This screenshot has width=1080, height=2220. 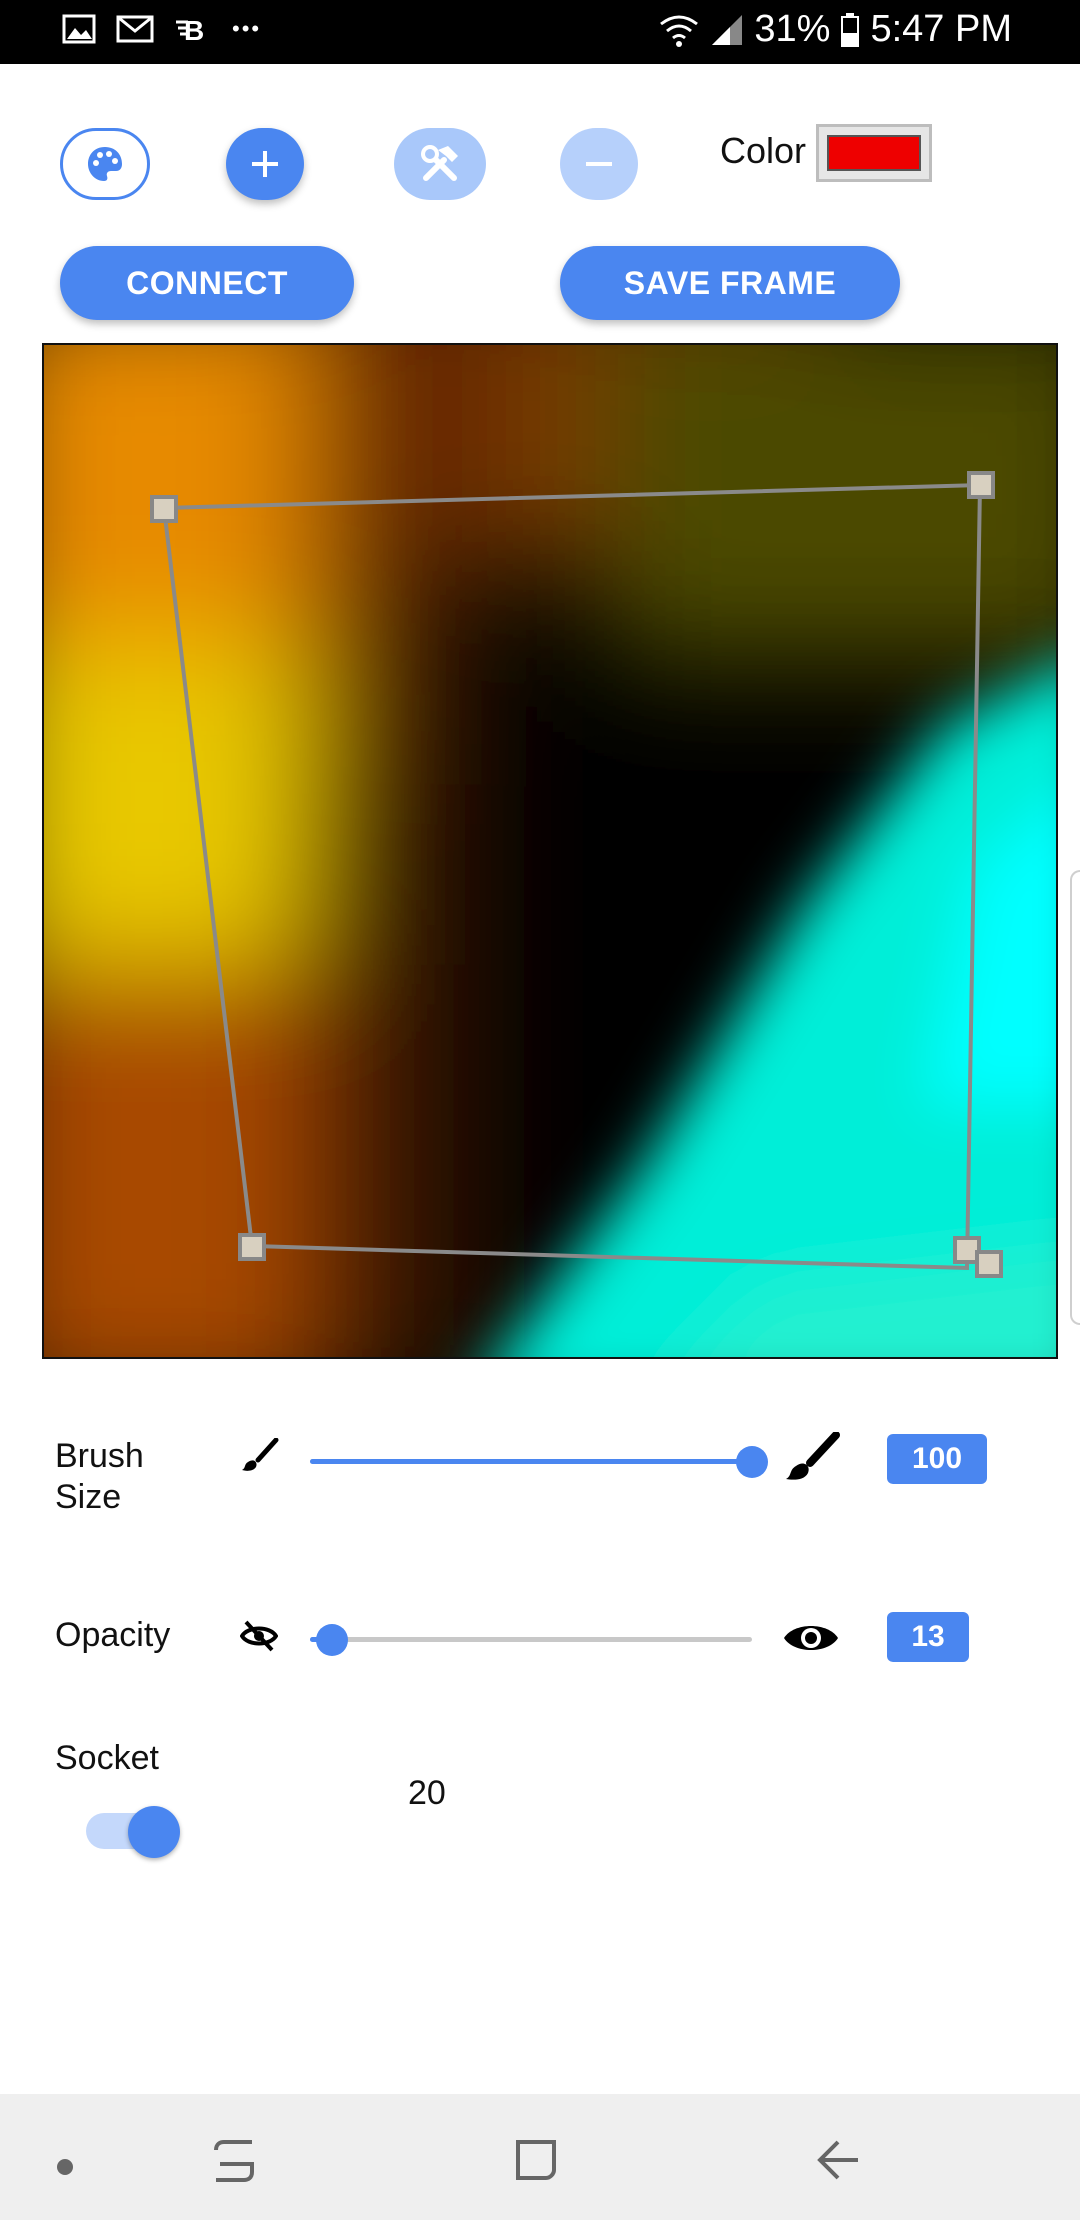 What do you see at coordinates (113, 1635) in the screenshot?
I see `opacity-label: Opacity` at bounding box center [113, 1635].